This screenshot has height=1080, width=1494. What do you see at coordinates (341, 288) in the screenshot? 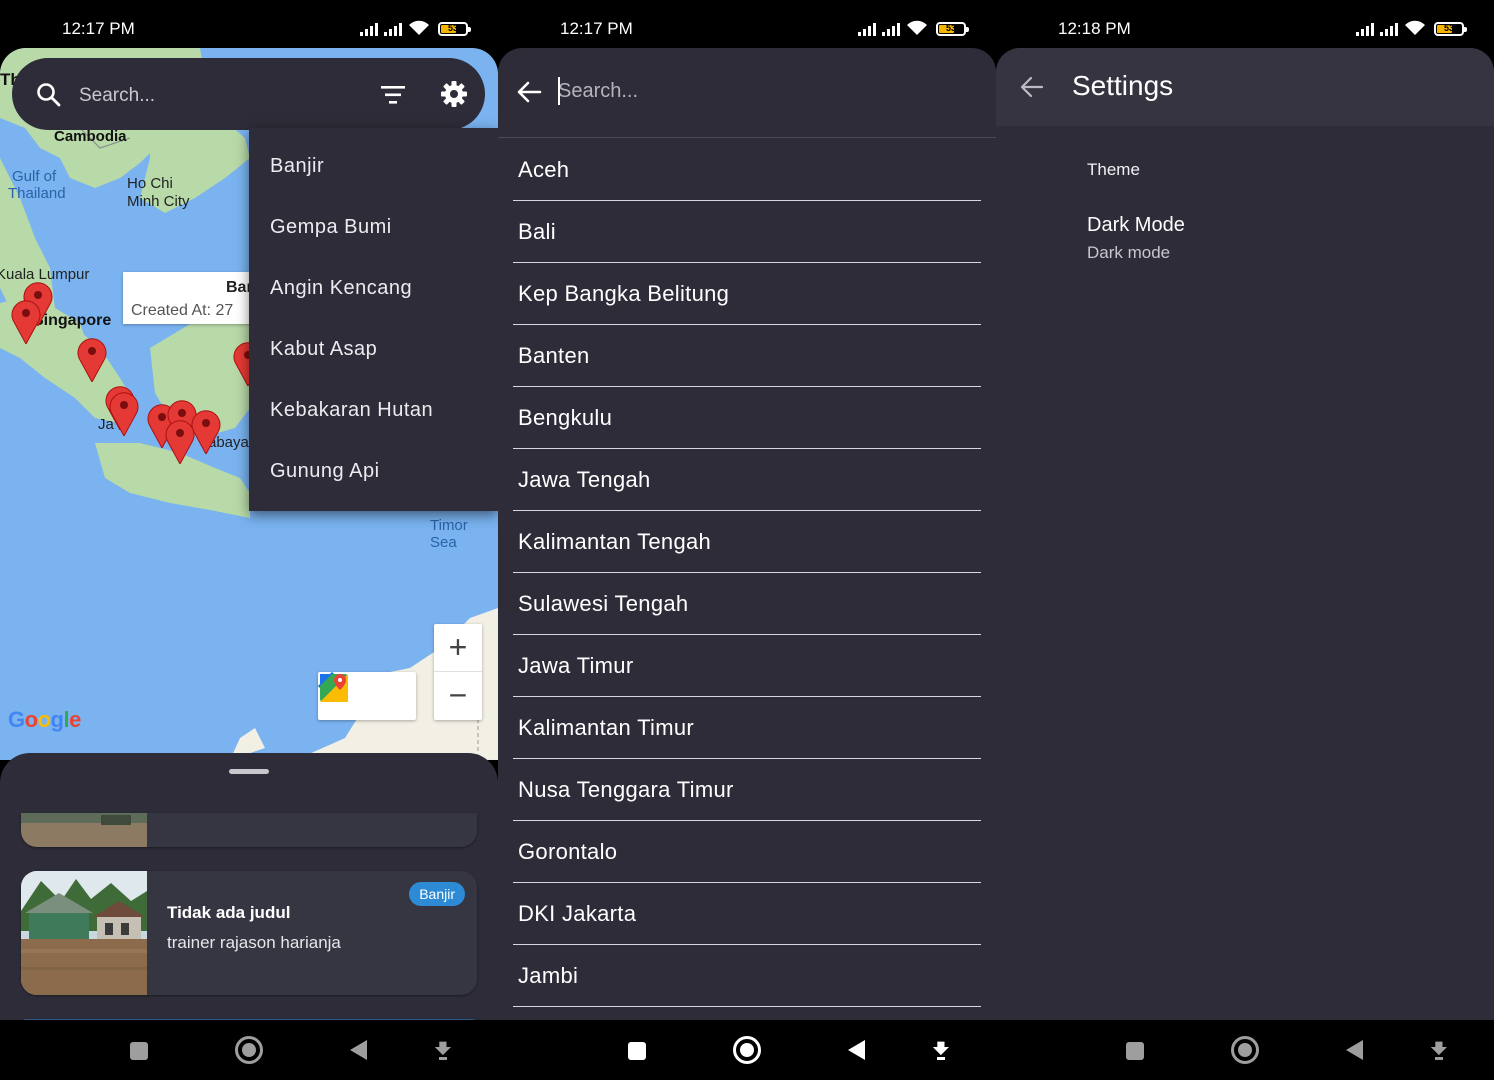
I see `menu-item-angin-kencang: Angin Kencang` at bounding box center [341, 288].